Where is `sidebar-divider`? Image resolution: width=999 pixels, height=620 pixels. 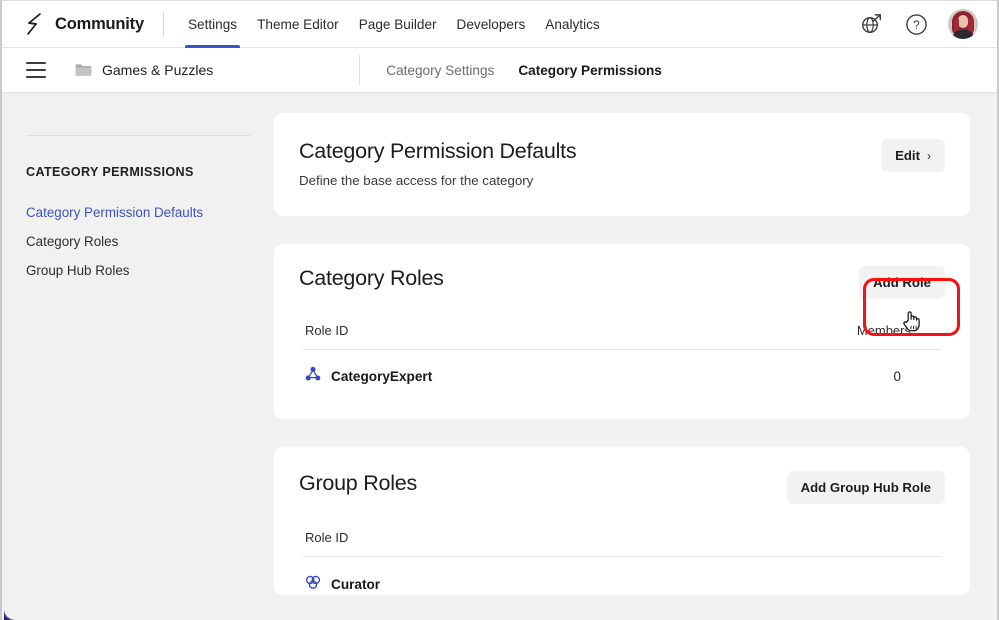
sidebar-divider is located at coordinates (138, 135).